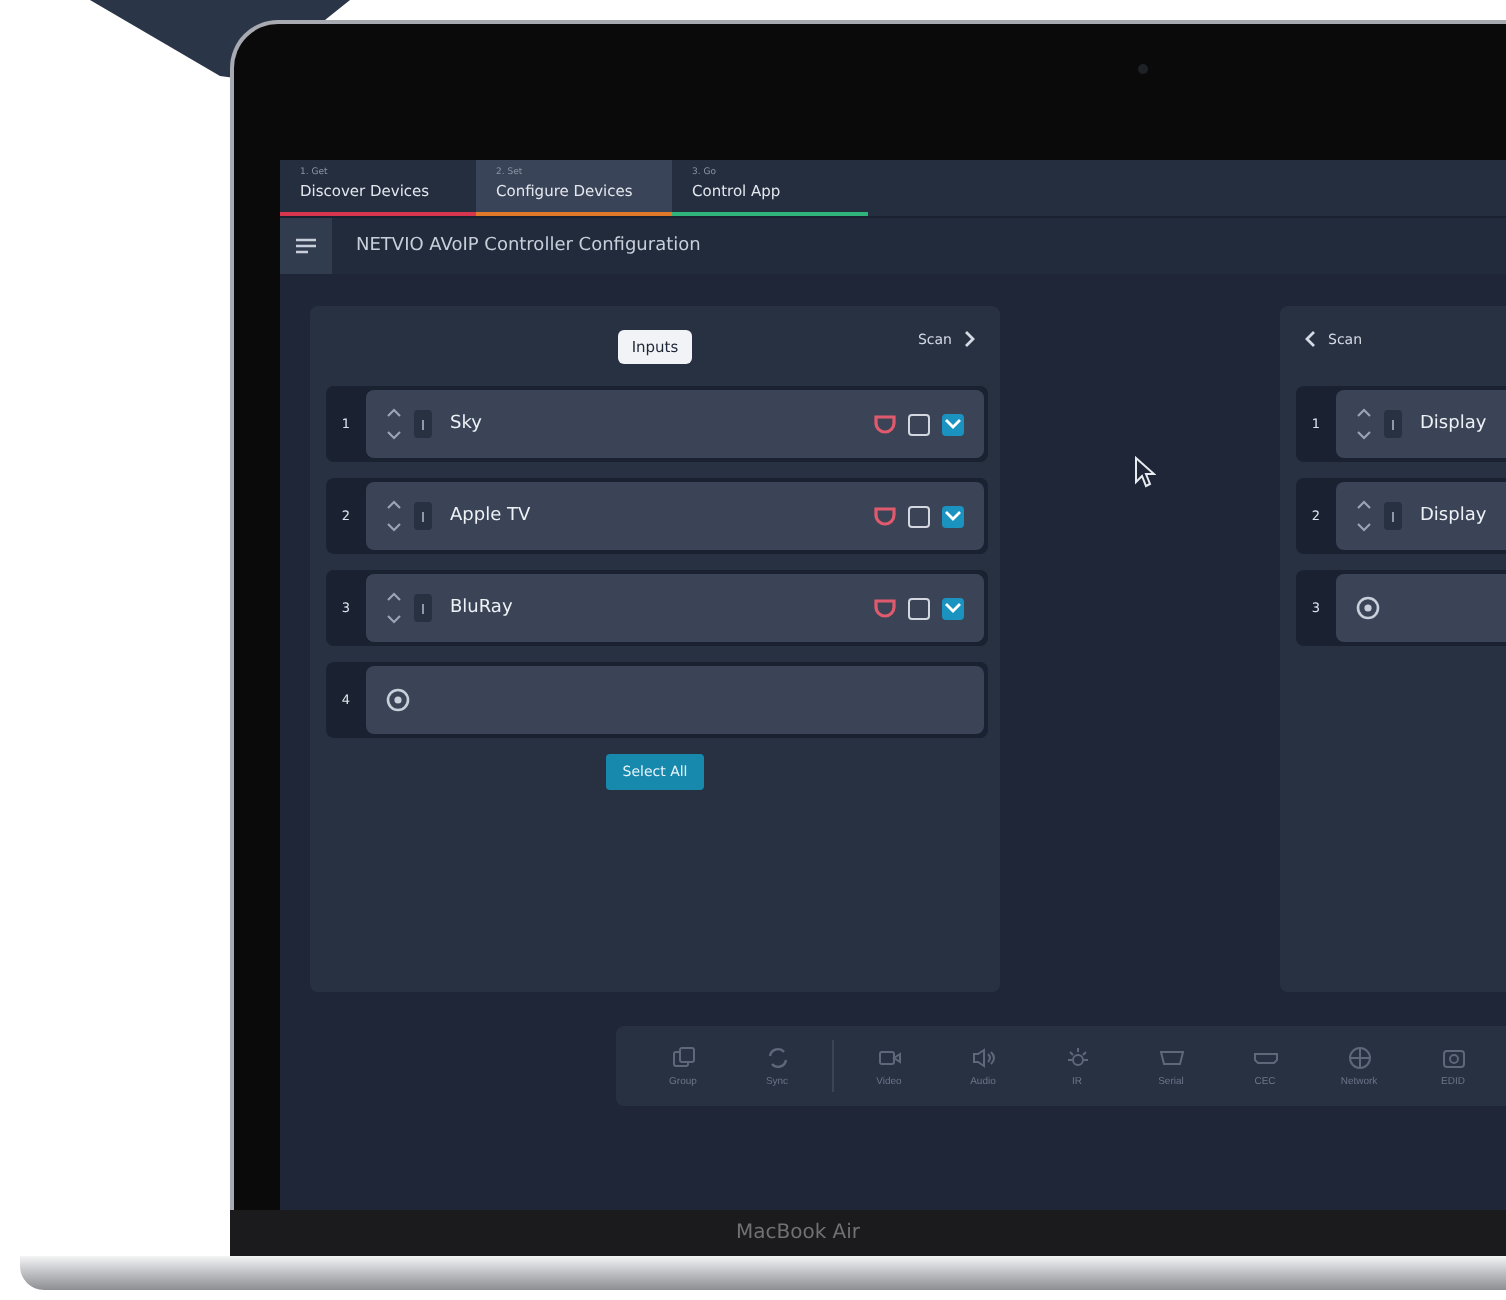  Describe the element at coordinates (798, 1233) in the screenshot. I see `device-label: MacBook Air` at that location.